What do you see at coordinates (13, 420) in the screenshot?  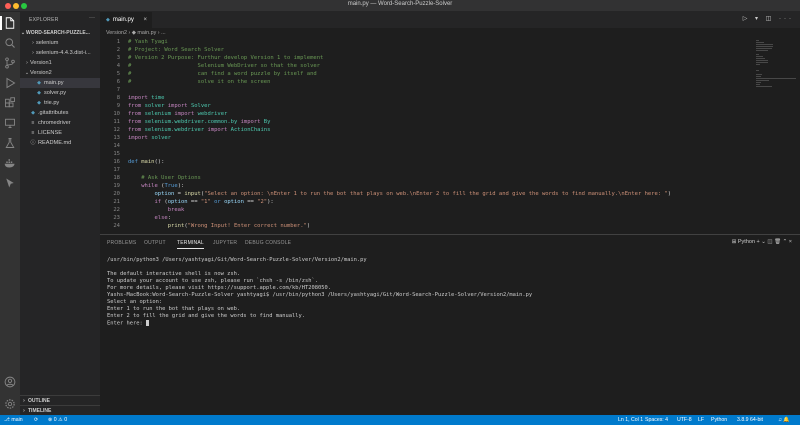 I see `branch-indicator: ⎇ main` at bounding box center [13, 420].